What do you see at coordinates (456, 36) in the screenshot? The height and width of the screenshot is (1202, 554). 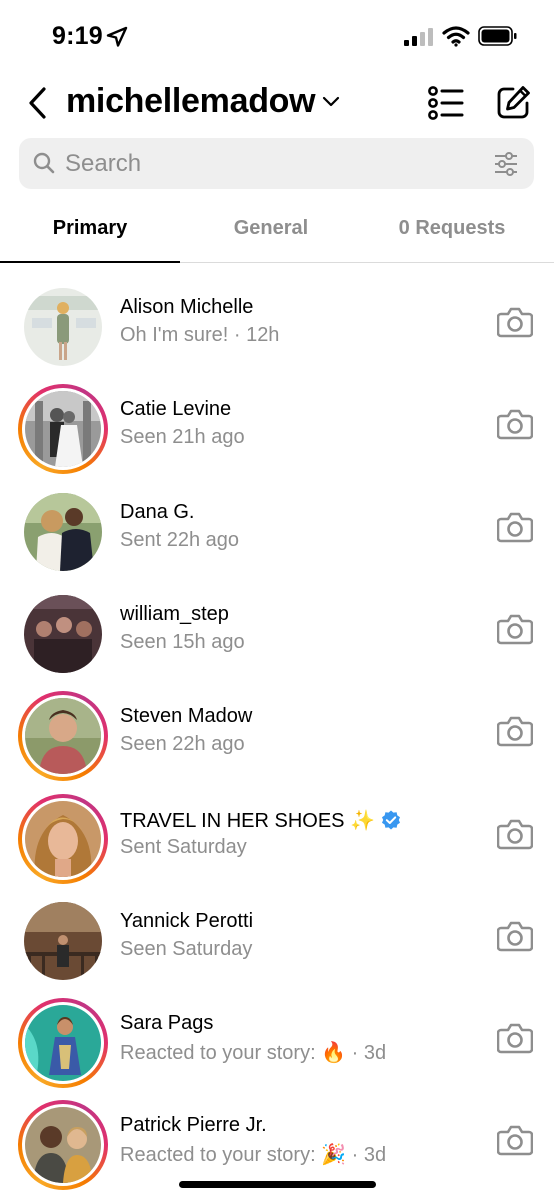 I see `wifi-icon` at bounding box center [456, 36].